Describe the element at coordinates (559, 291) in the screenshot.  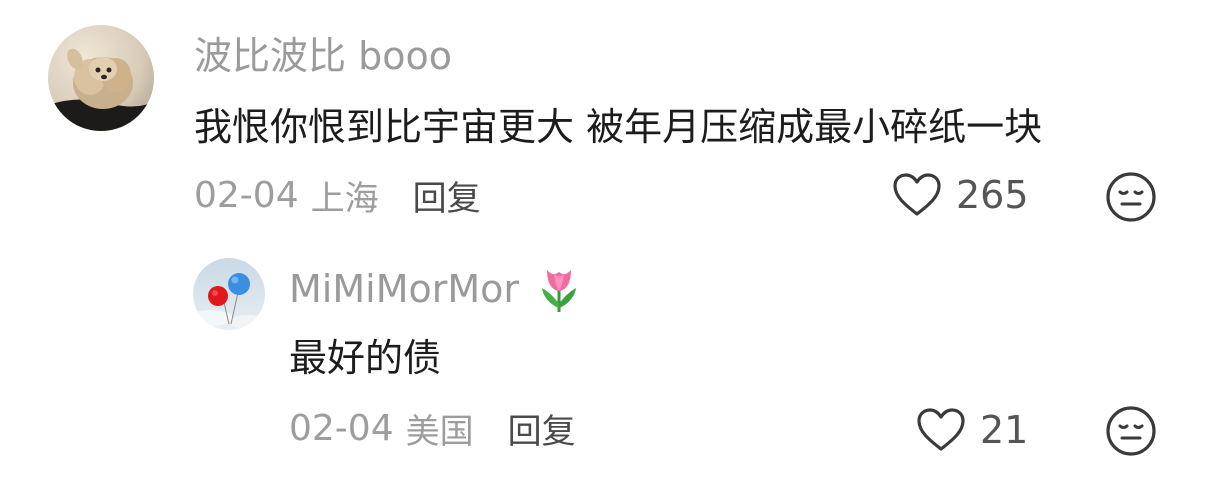
I see `tulip-icon` at that location.